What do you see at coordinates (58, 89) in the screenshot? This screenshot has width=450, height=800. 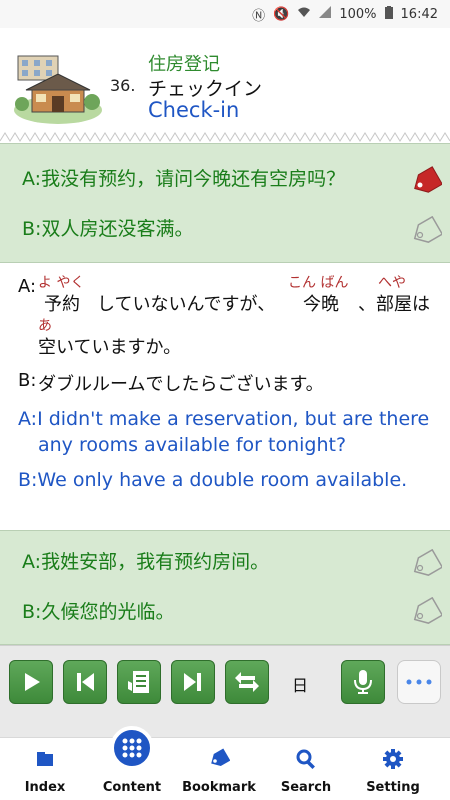 I see `hotel-illustration-icon` at bounding box center [58, 89].